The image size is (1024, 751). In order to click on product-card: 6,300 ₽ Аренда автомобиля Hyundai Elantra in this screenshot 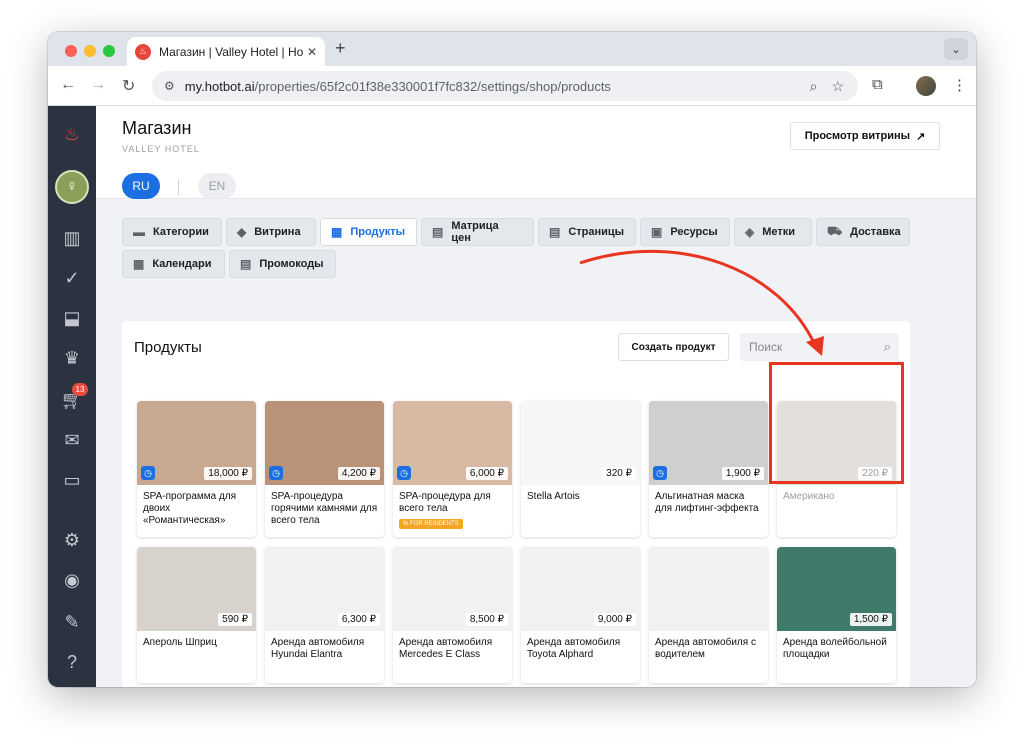, I will do `click(324, 615)`.